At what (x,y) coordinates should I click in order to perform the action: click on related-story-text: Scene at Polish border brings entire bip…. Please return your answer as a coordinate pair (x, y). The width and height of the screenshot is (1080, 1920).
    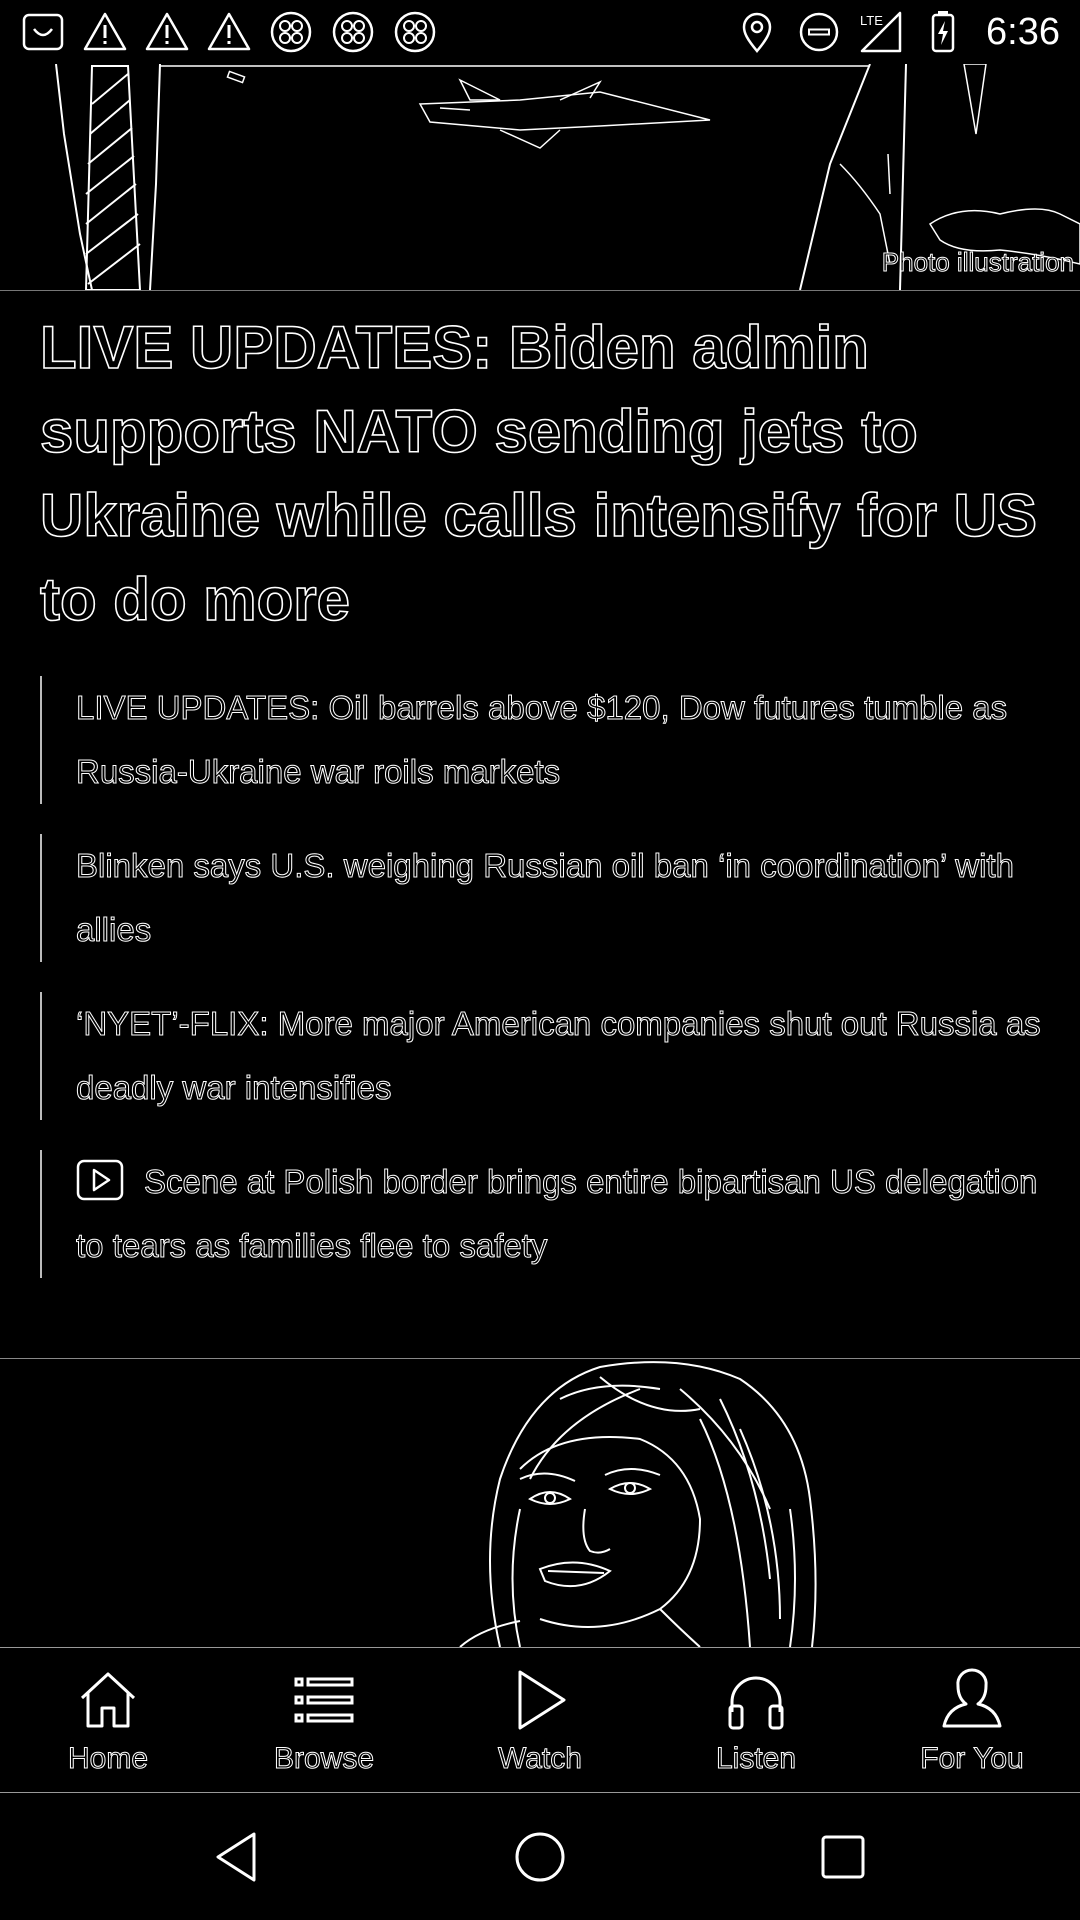
    Looking at the image, I should click on (556, 1214).